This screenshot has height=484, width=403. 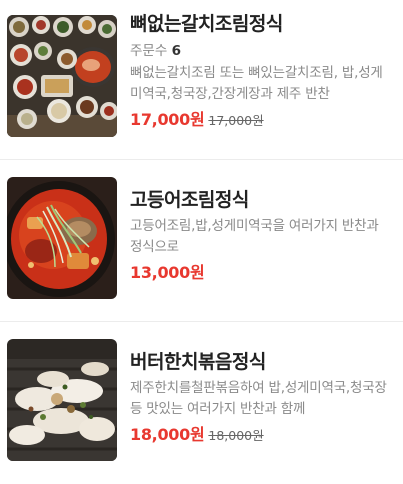 I want to click on item-description: 고등어조림,밥,성게미역국을 여러가지 반찬과 정식으로, so click(x=254, y=236).